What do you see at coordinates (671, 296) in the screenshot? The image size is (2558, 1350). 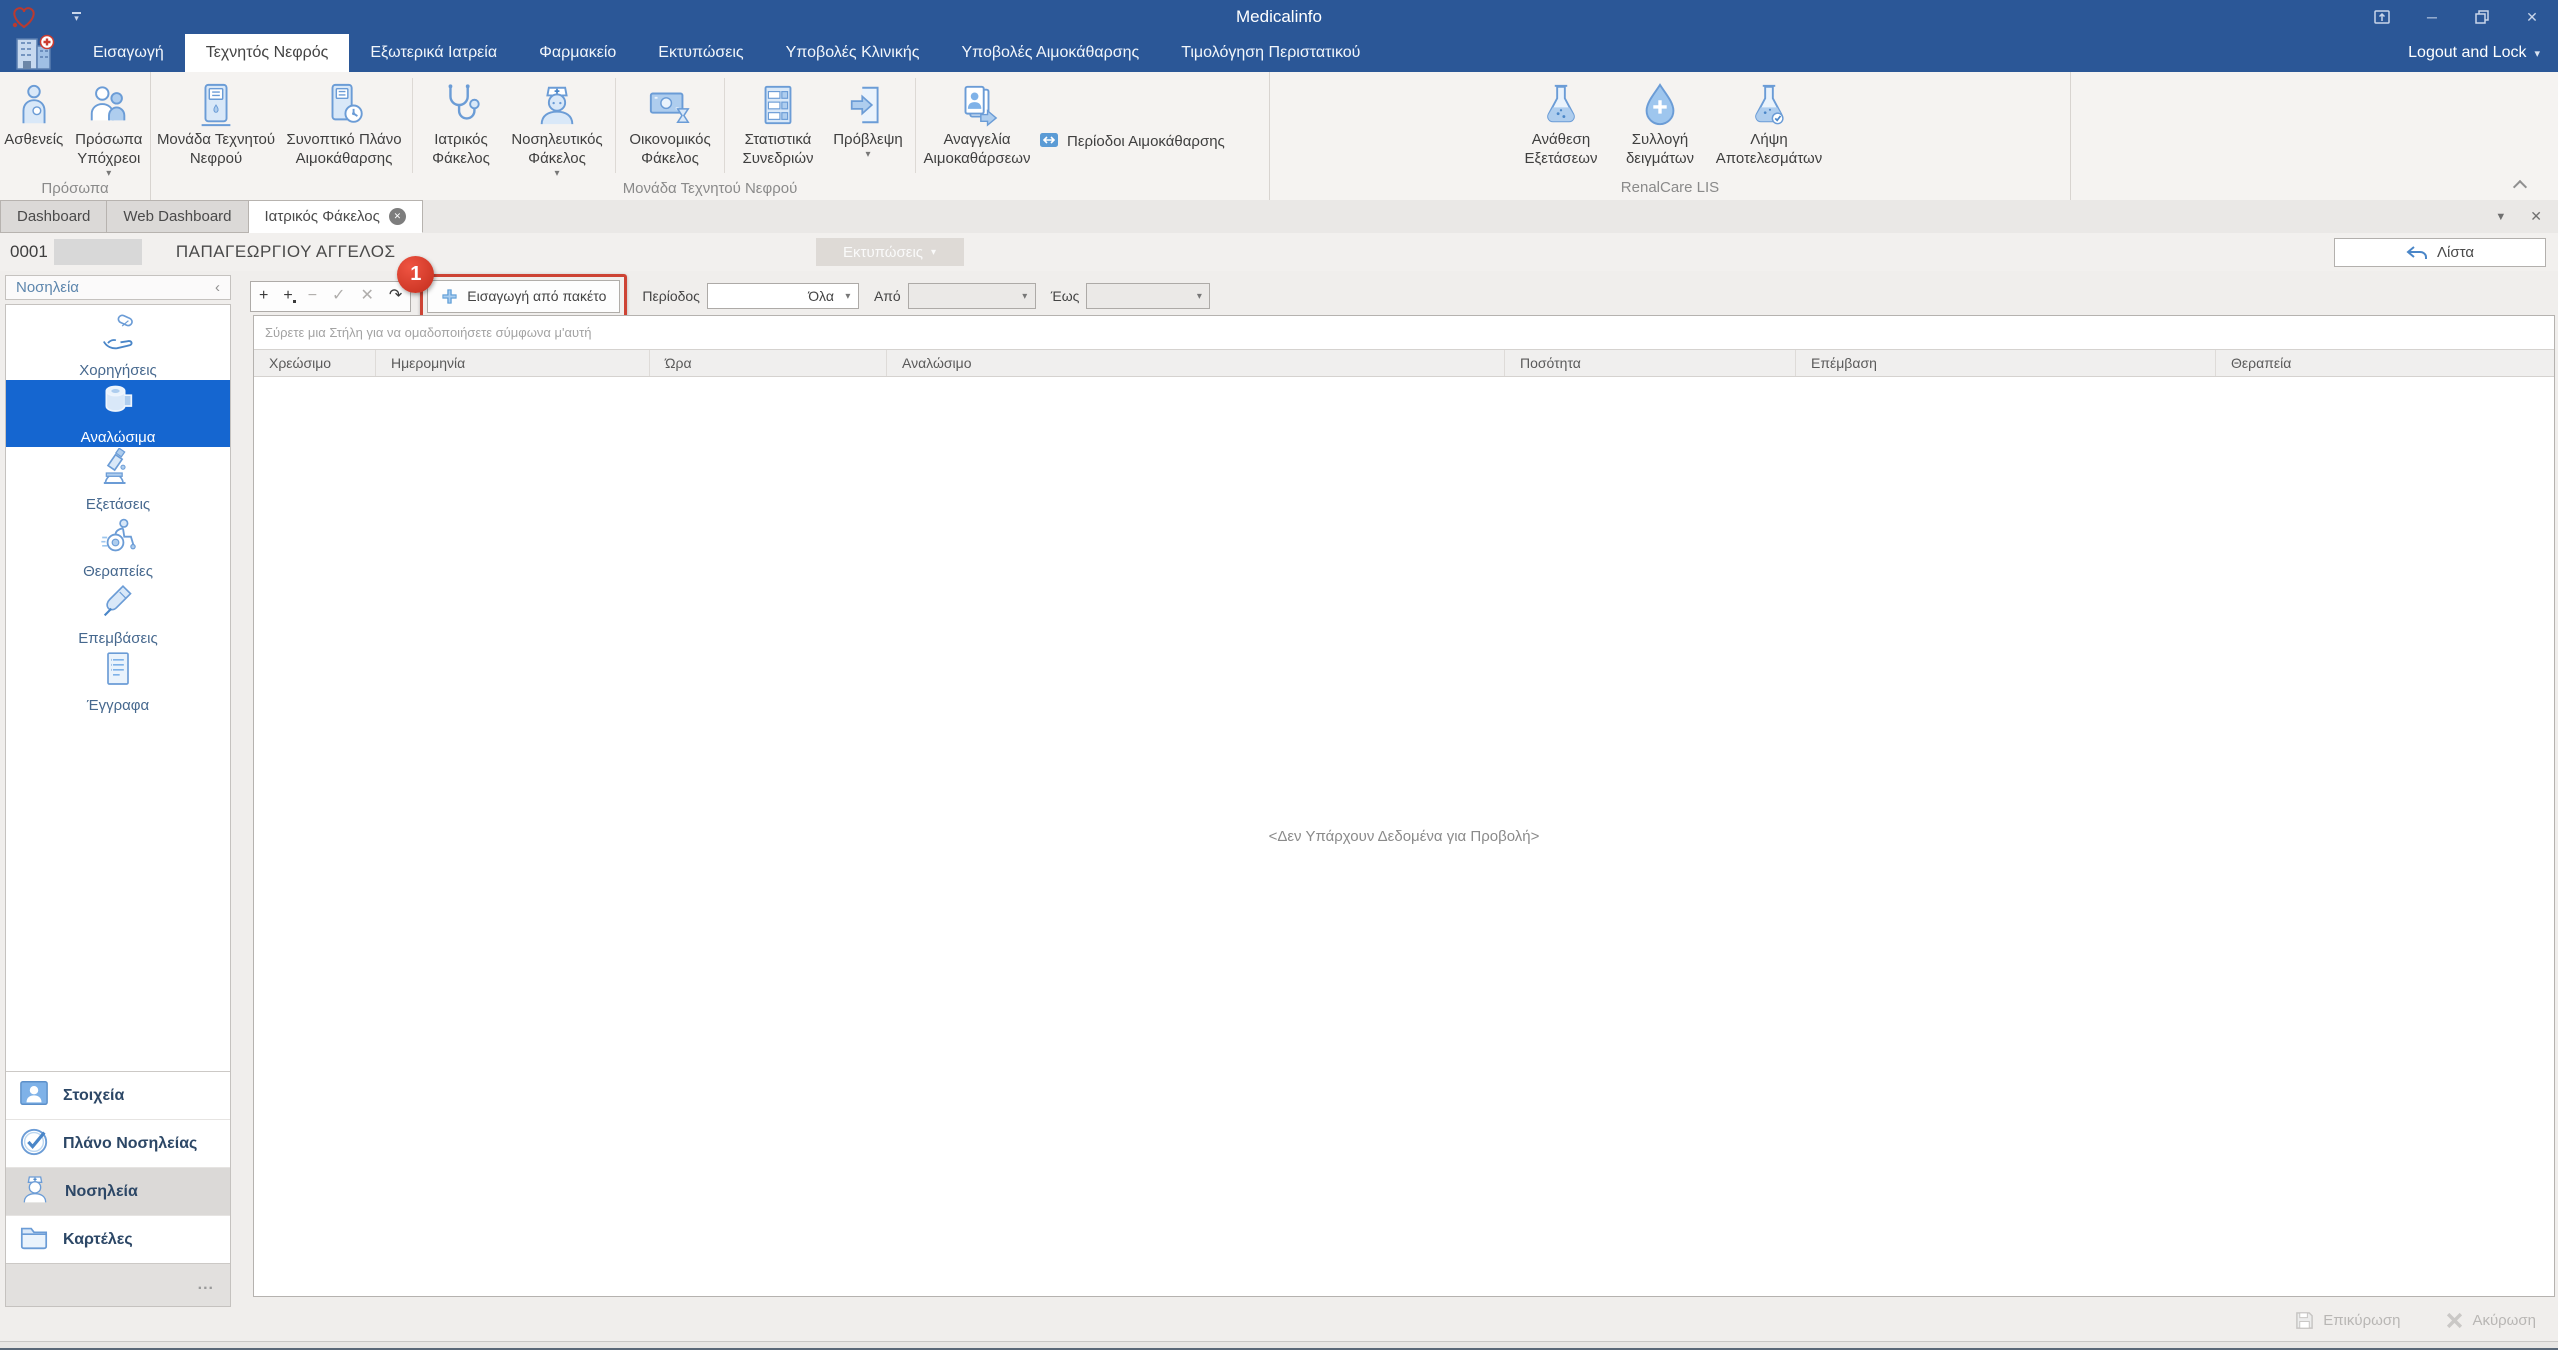 I see `period-label: Περίοδος` at bounding box center [671, 296].